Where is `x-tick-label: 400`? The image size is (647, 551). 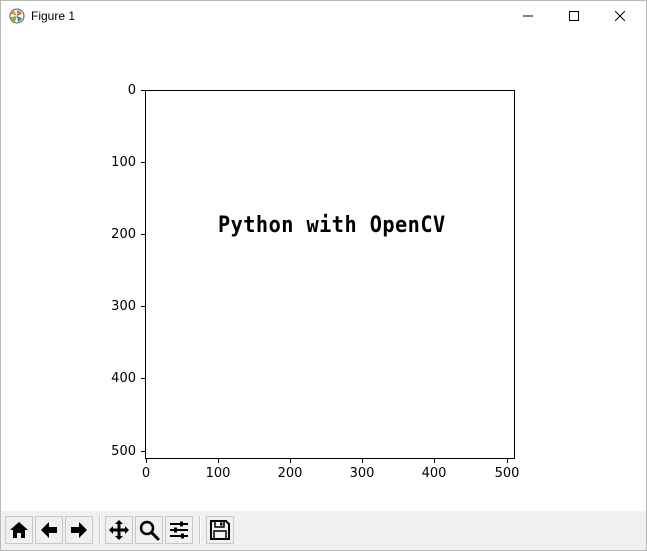
x-tick-label: 400 is located at coordinates (434, 473).